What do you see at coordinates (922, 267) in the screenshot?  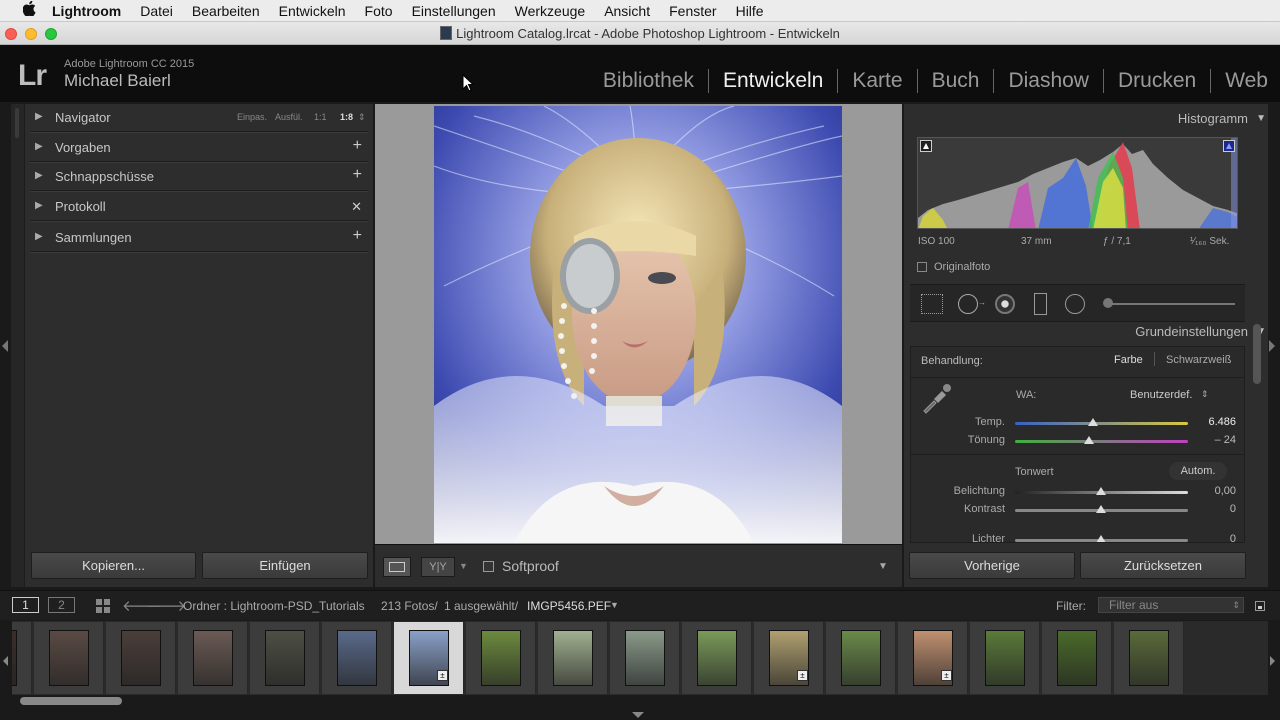 I see `original-photo-checkbox` at bounding box center [922, 267].